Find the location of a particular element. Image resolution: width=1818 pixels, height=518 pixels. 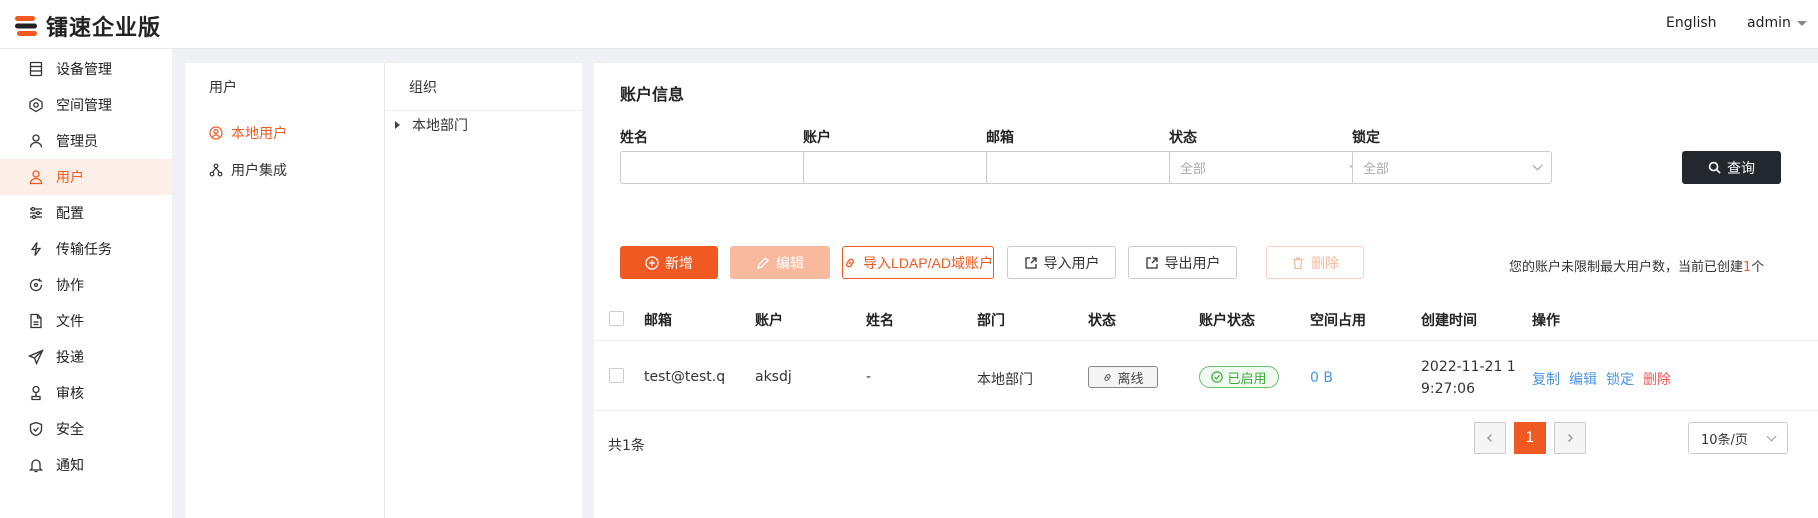

prev-page-button is located at coordinates (1490, 438).